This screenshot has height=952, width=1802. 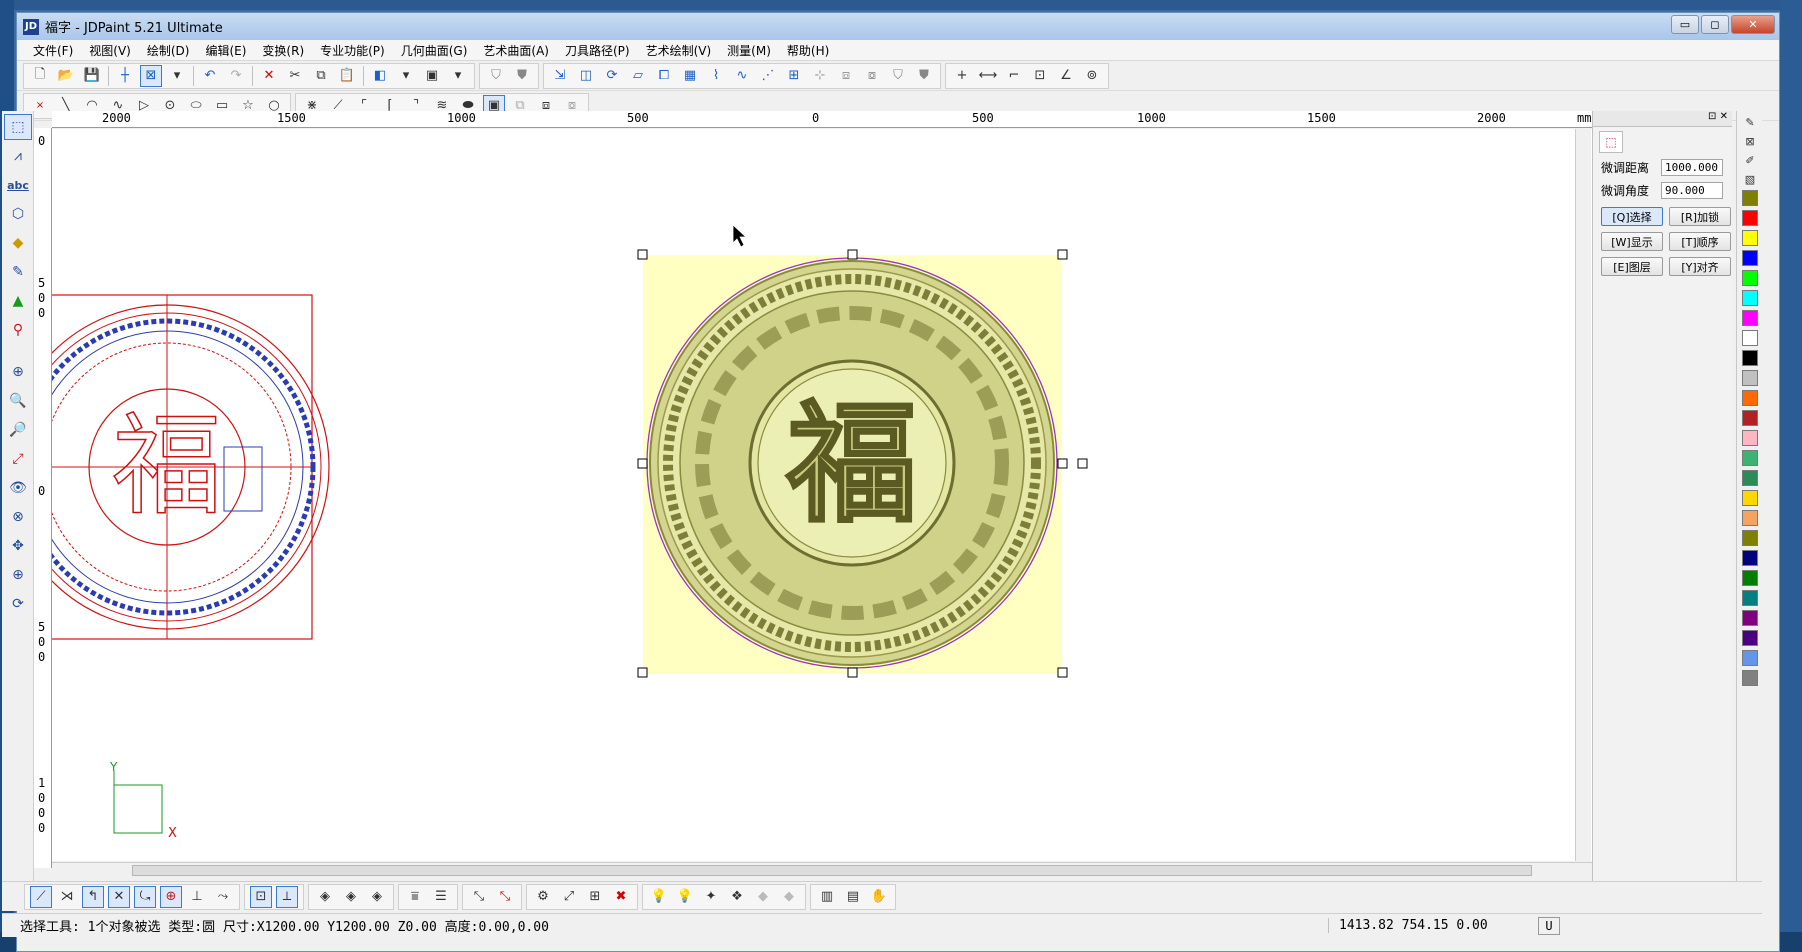 I want to click on shape-tool-icon: ⬡, so click(x=18, y=214).